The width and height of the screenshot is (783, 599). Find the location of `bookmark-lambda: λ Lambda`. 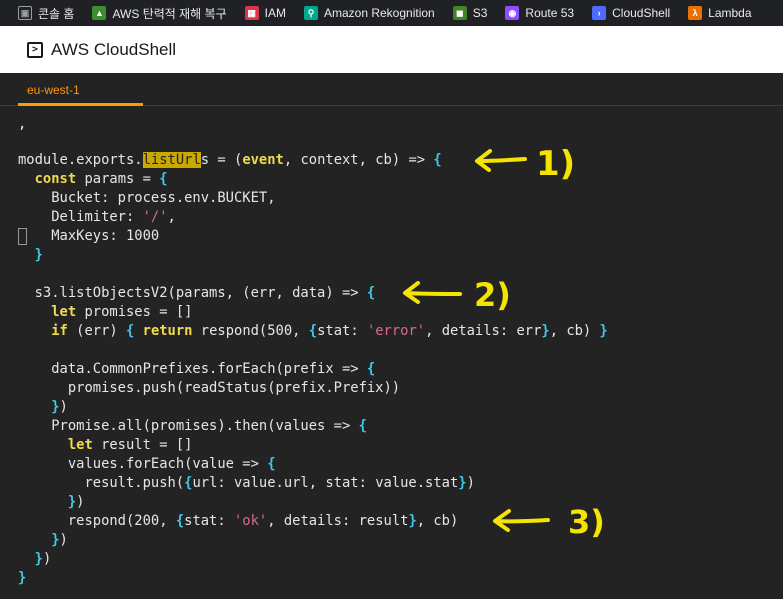

bookmark-lambda: λ Lambda is located at coordinates (720, 13).